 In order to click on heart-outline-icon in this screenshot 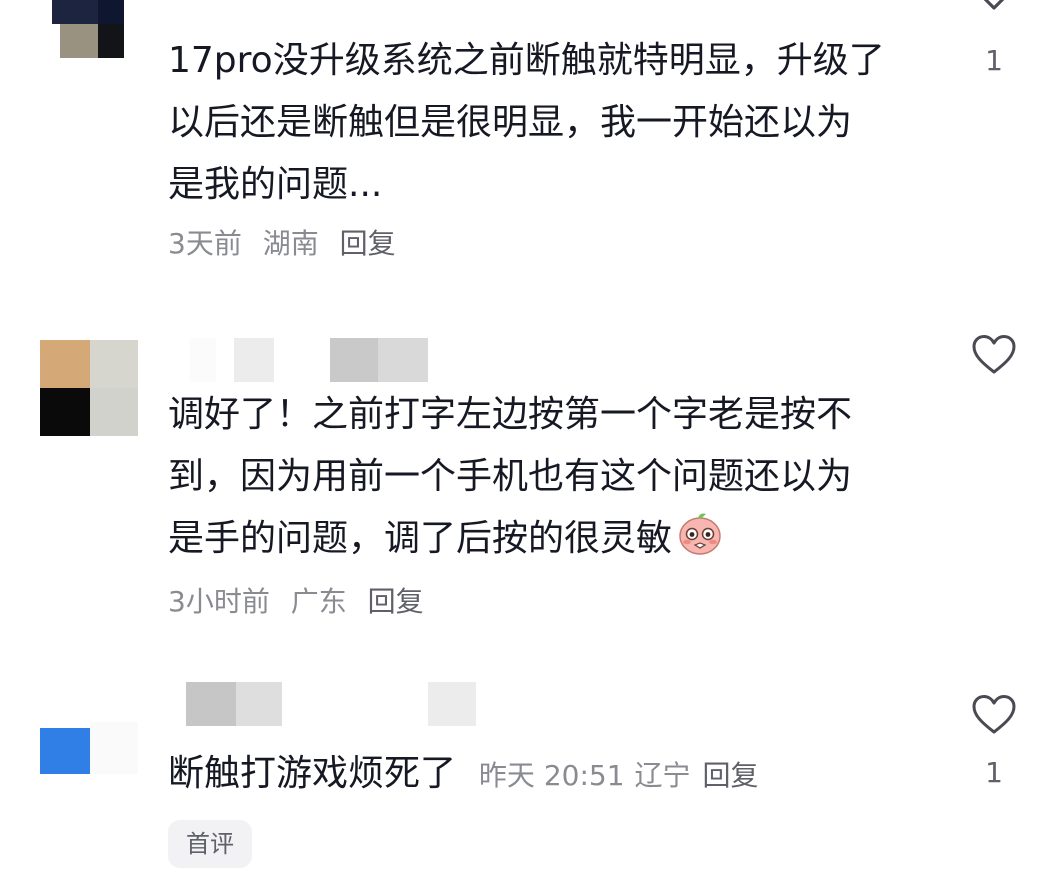, I will do `click(994, 714)`.